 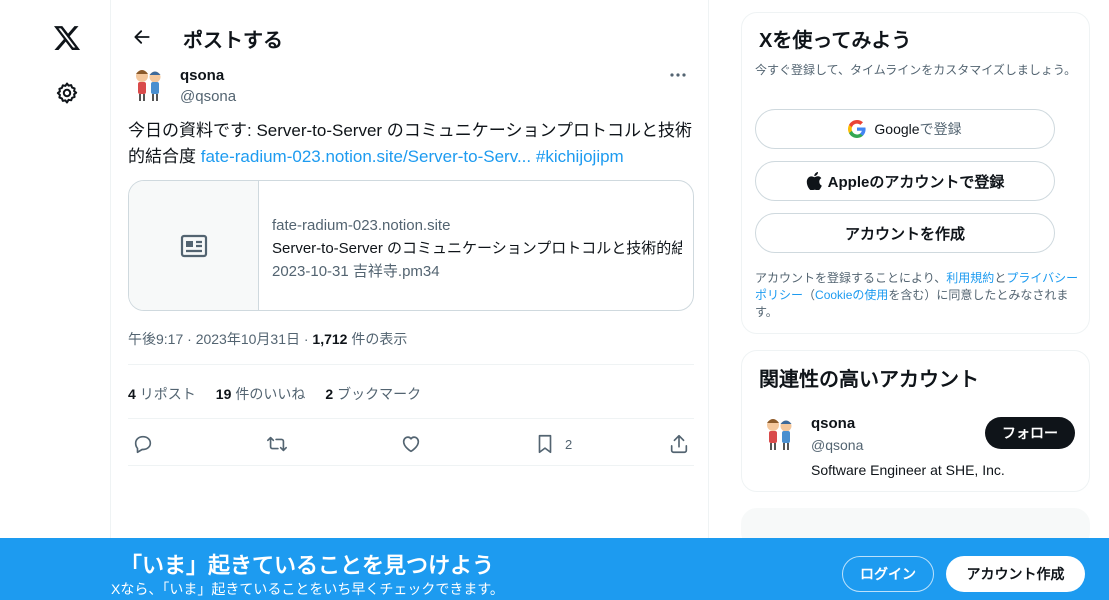 What do you see at coordinates (233, 41) in the screenshot?
I see `page-title: ポストする` at bounding box center [233, 41].